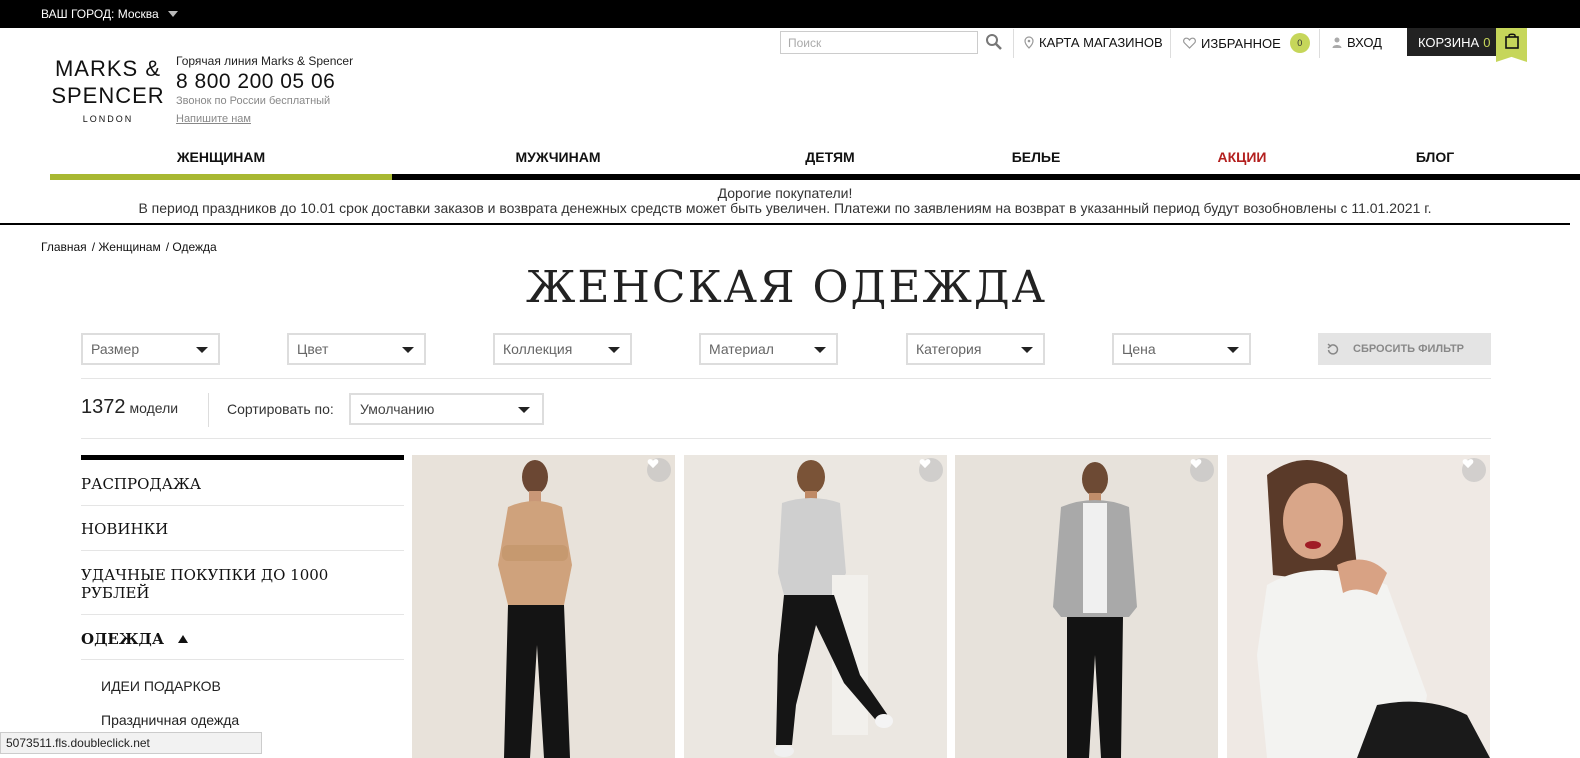 This screenshot has width=1580, height=758. I want to click on nav-kids: ДЕТЯМ, so click(829, 157).